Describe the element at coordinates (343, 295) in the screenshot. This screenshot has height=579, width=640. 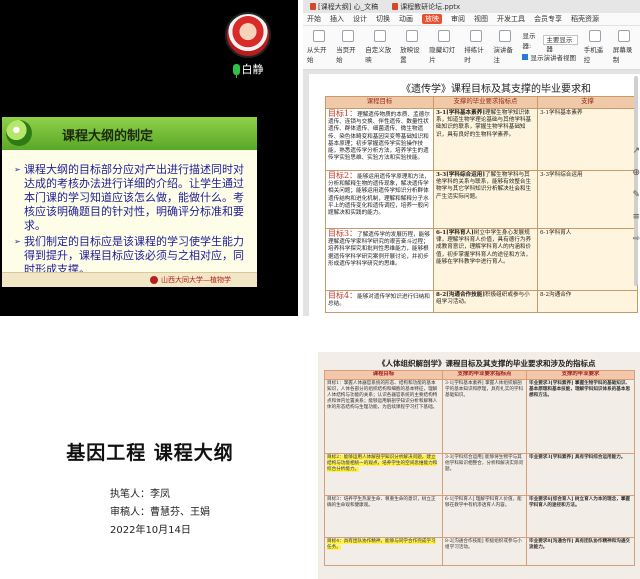
I see `goal-lead: 目标4：` at that location.